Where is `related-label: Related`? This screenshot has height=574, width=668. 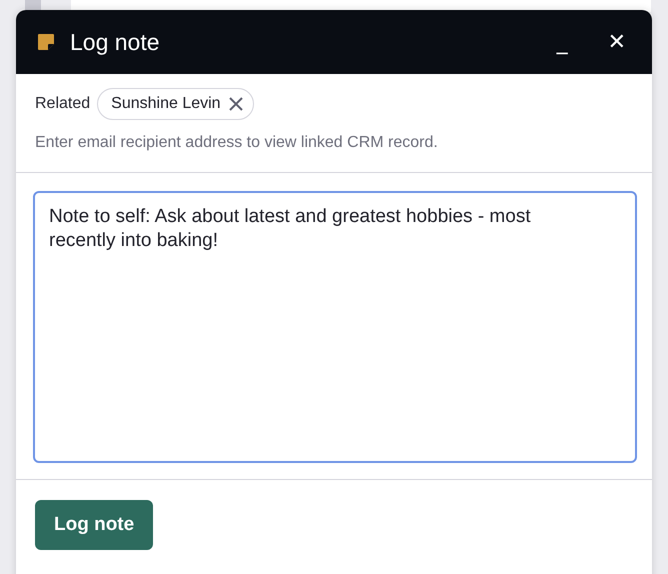
related-label: Related is located at coordinates (62, 104).